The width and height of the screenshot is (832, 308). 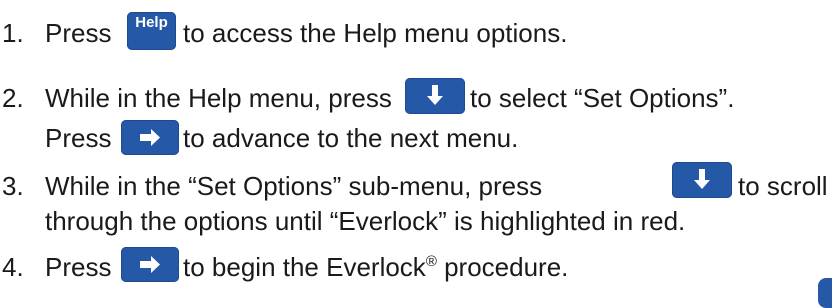 I want to click on step-text-line1-after: to scroll, so click(x=783, y=186).